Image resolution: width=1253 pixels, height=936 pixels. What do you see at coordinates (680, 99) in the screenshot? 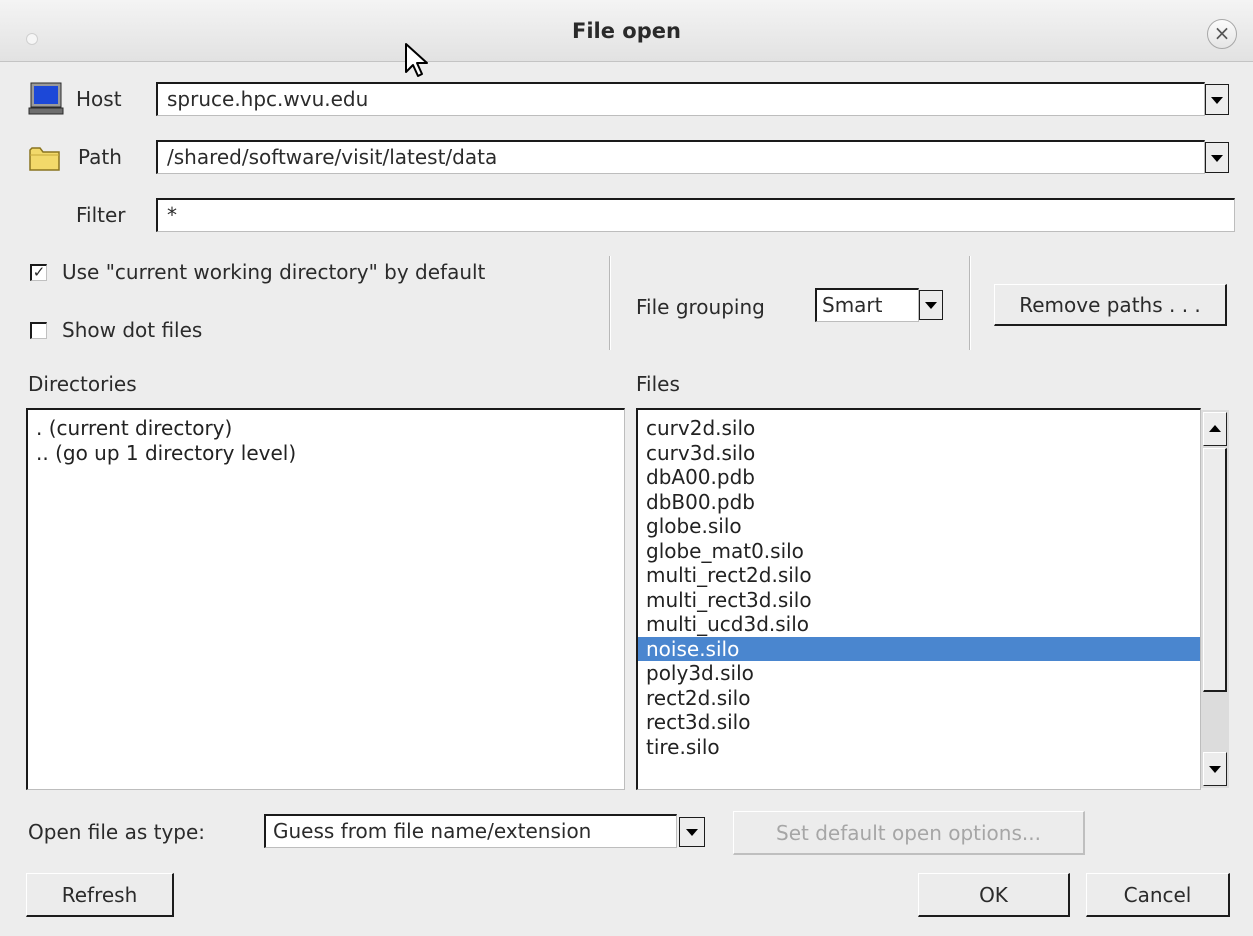
I see `host-input: spruce.hpc.wvu.edu` at bounding box center [680, 99].